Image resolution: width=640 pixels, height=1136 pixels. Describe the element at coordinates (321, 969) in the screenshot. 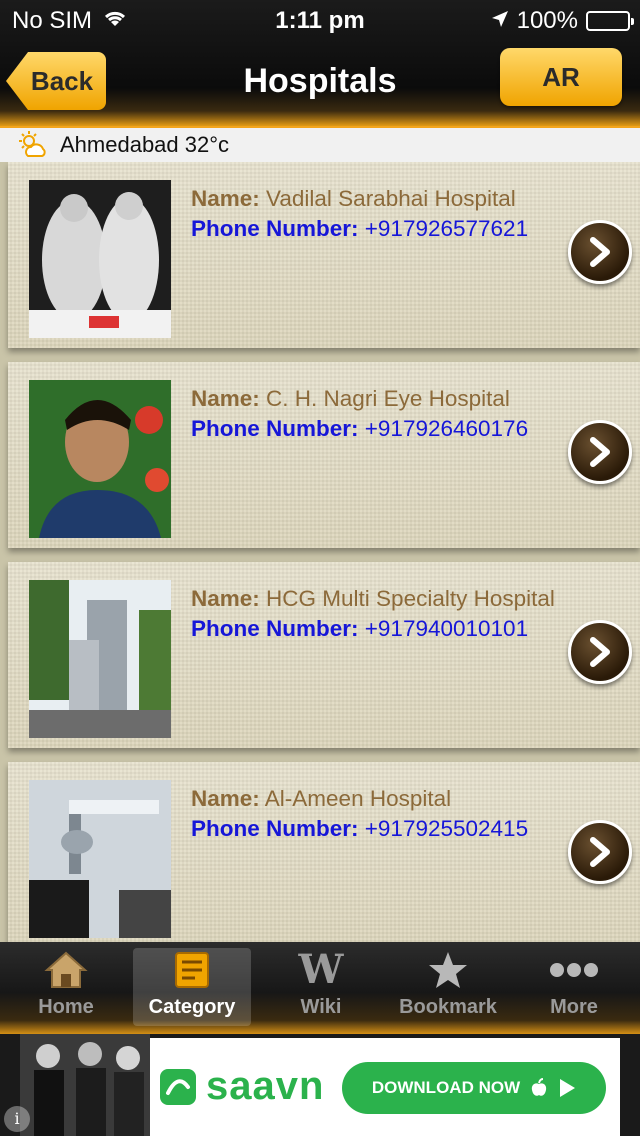

I see `wiki-icon: W` at that location.